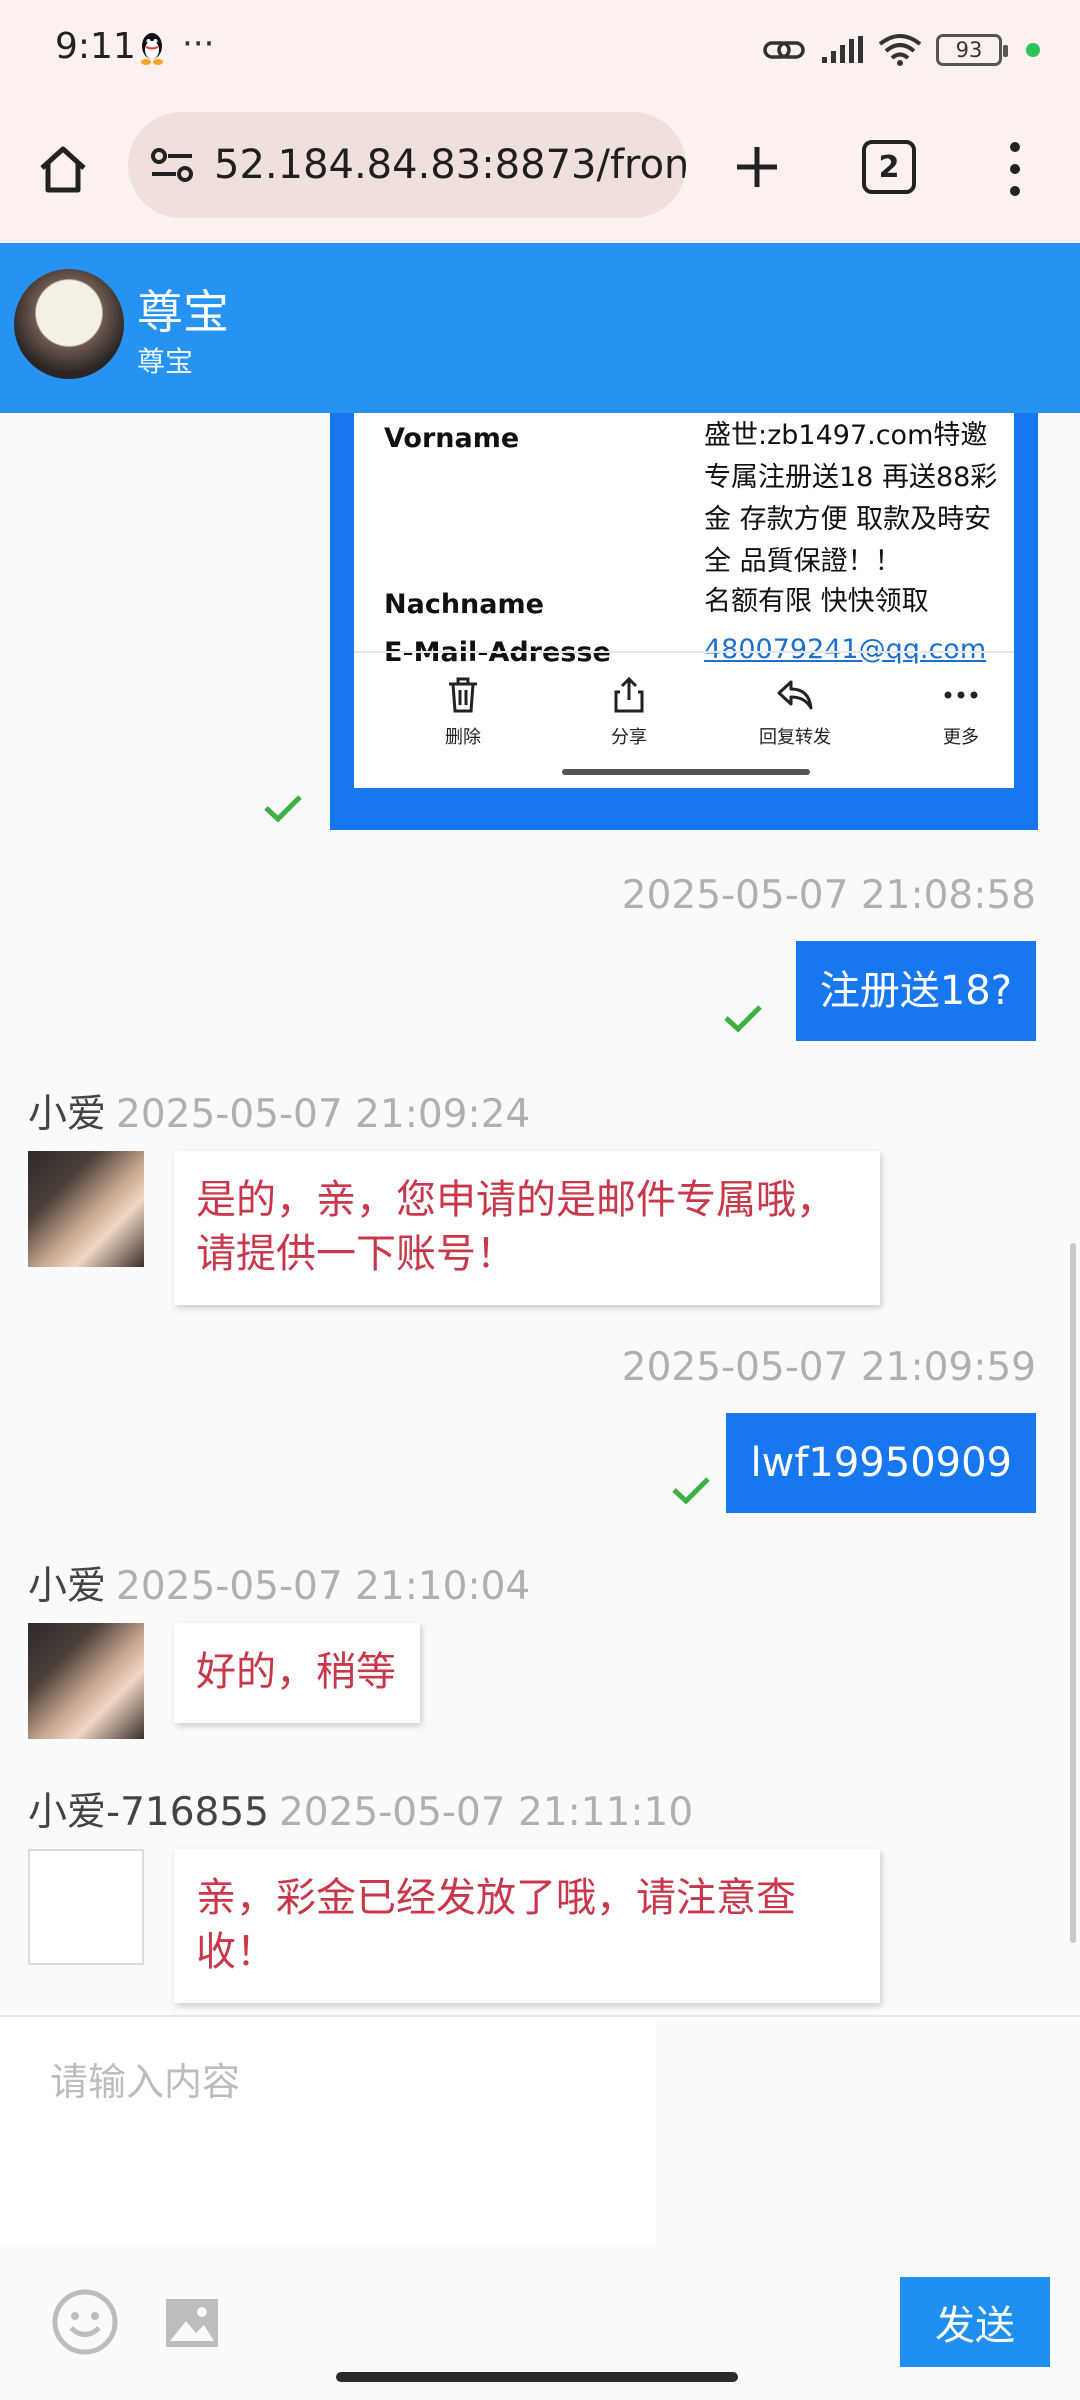 The width and height of the screenshot is (1080, 2400). What do you see at coordinates (452, 438) in the screenshot?
I see `field-label: Vorname` at bounding box center [452, 438].